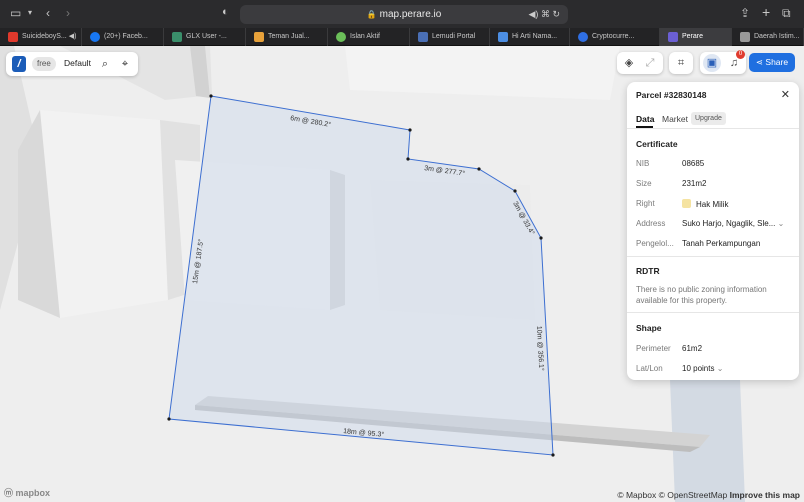 The image size is (804, 502). What do you see at coordinates (785, 94) in the screenshot?
I see `close-icon: ✕` at bounding box center [785, 94].